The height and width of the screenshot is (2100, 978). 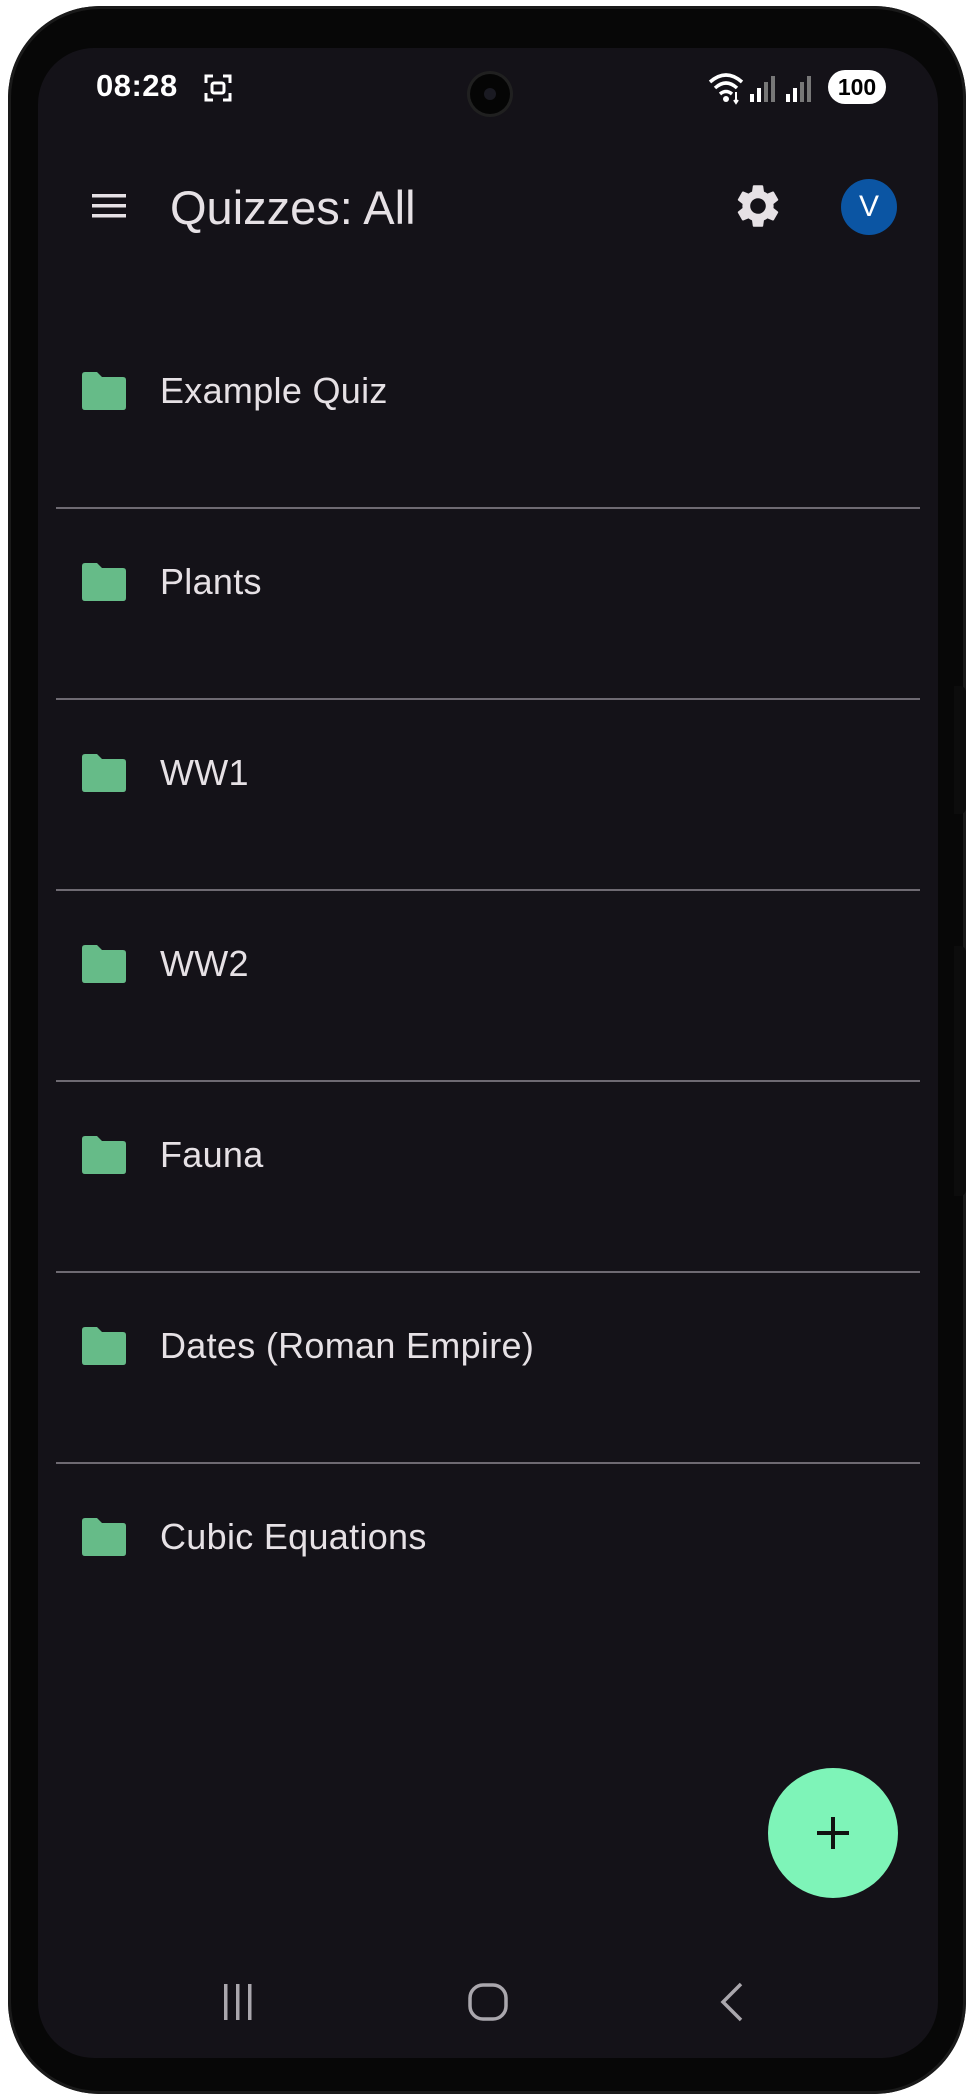 What do you see at coordinates (488, 2002) in the screenshot?
I see `home-icon` at bounding box center [488, 2002].